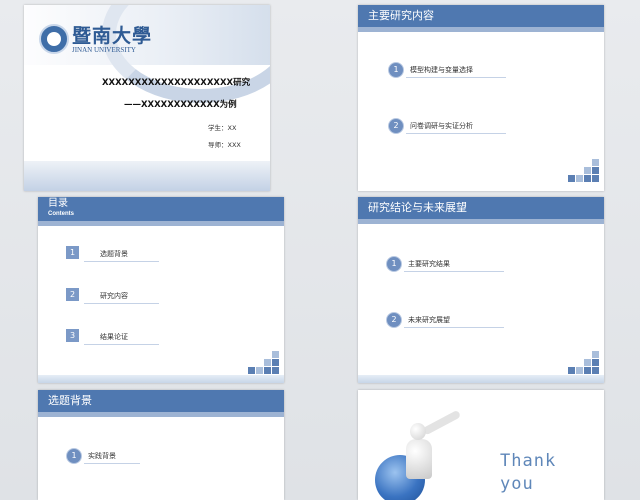 Image resolution: width=640 pixels, height=500 pixels. Describe the element at coordinates (481, 98) in the screenshot. I see `slide-thumbnail-content: 主要研究内容 1 模型构建与变量选择 2 问卷调研与实证分析` at that location.